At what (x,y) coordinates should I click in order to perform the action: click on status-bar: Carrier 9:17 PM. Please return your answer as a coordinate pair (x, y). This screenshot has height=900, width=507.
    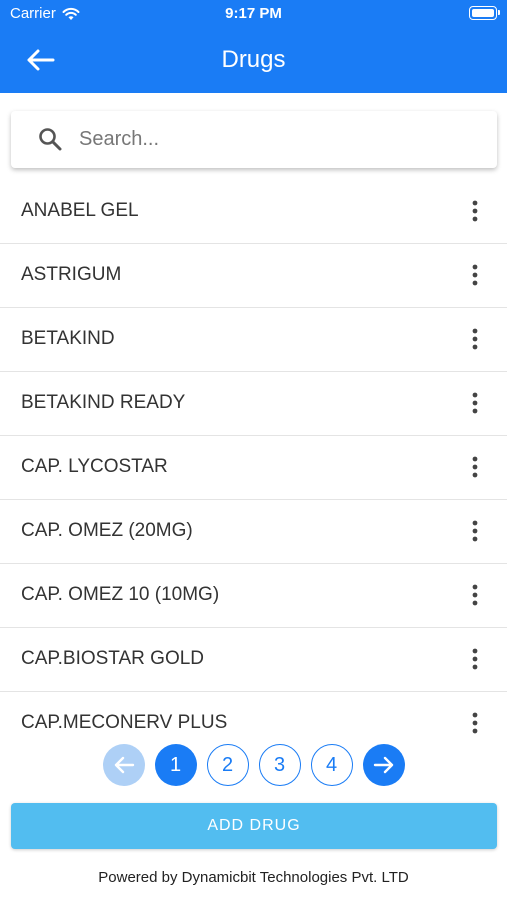
    Looking at the image, I should click on (253, 14).